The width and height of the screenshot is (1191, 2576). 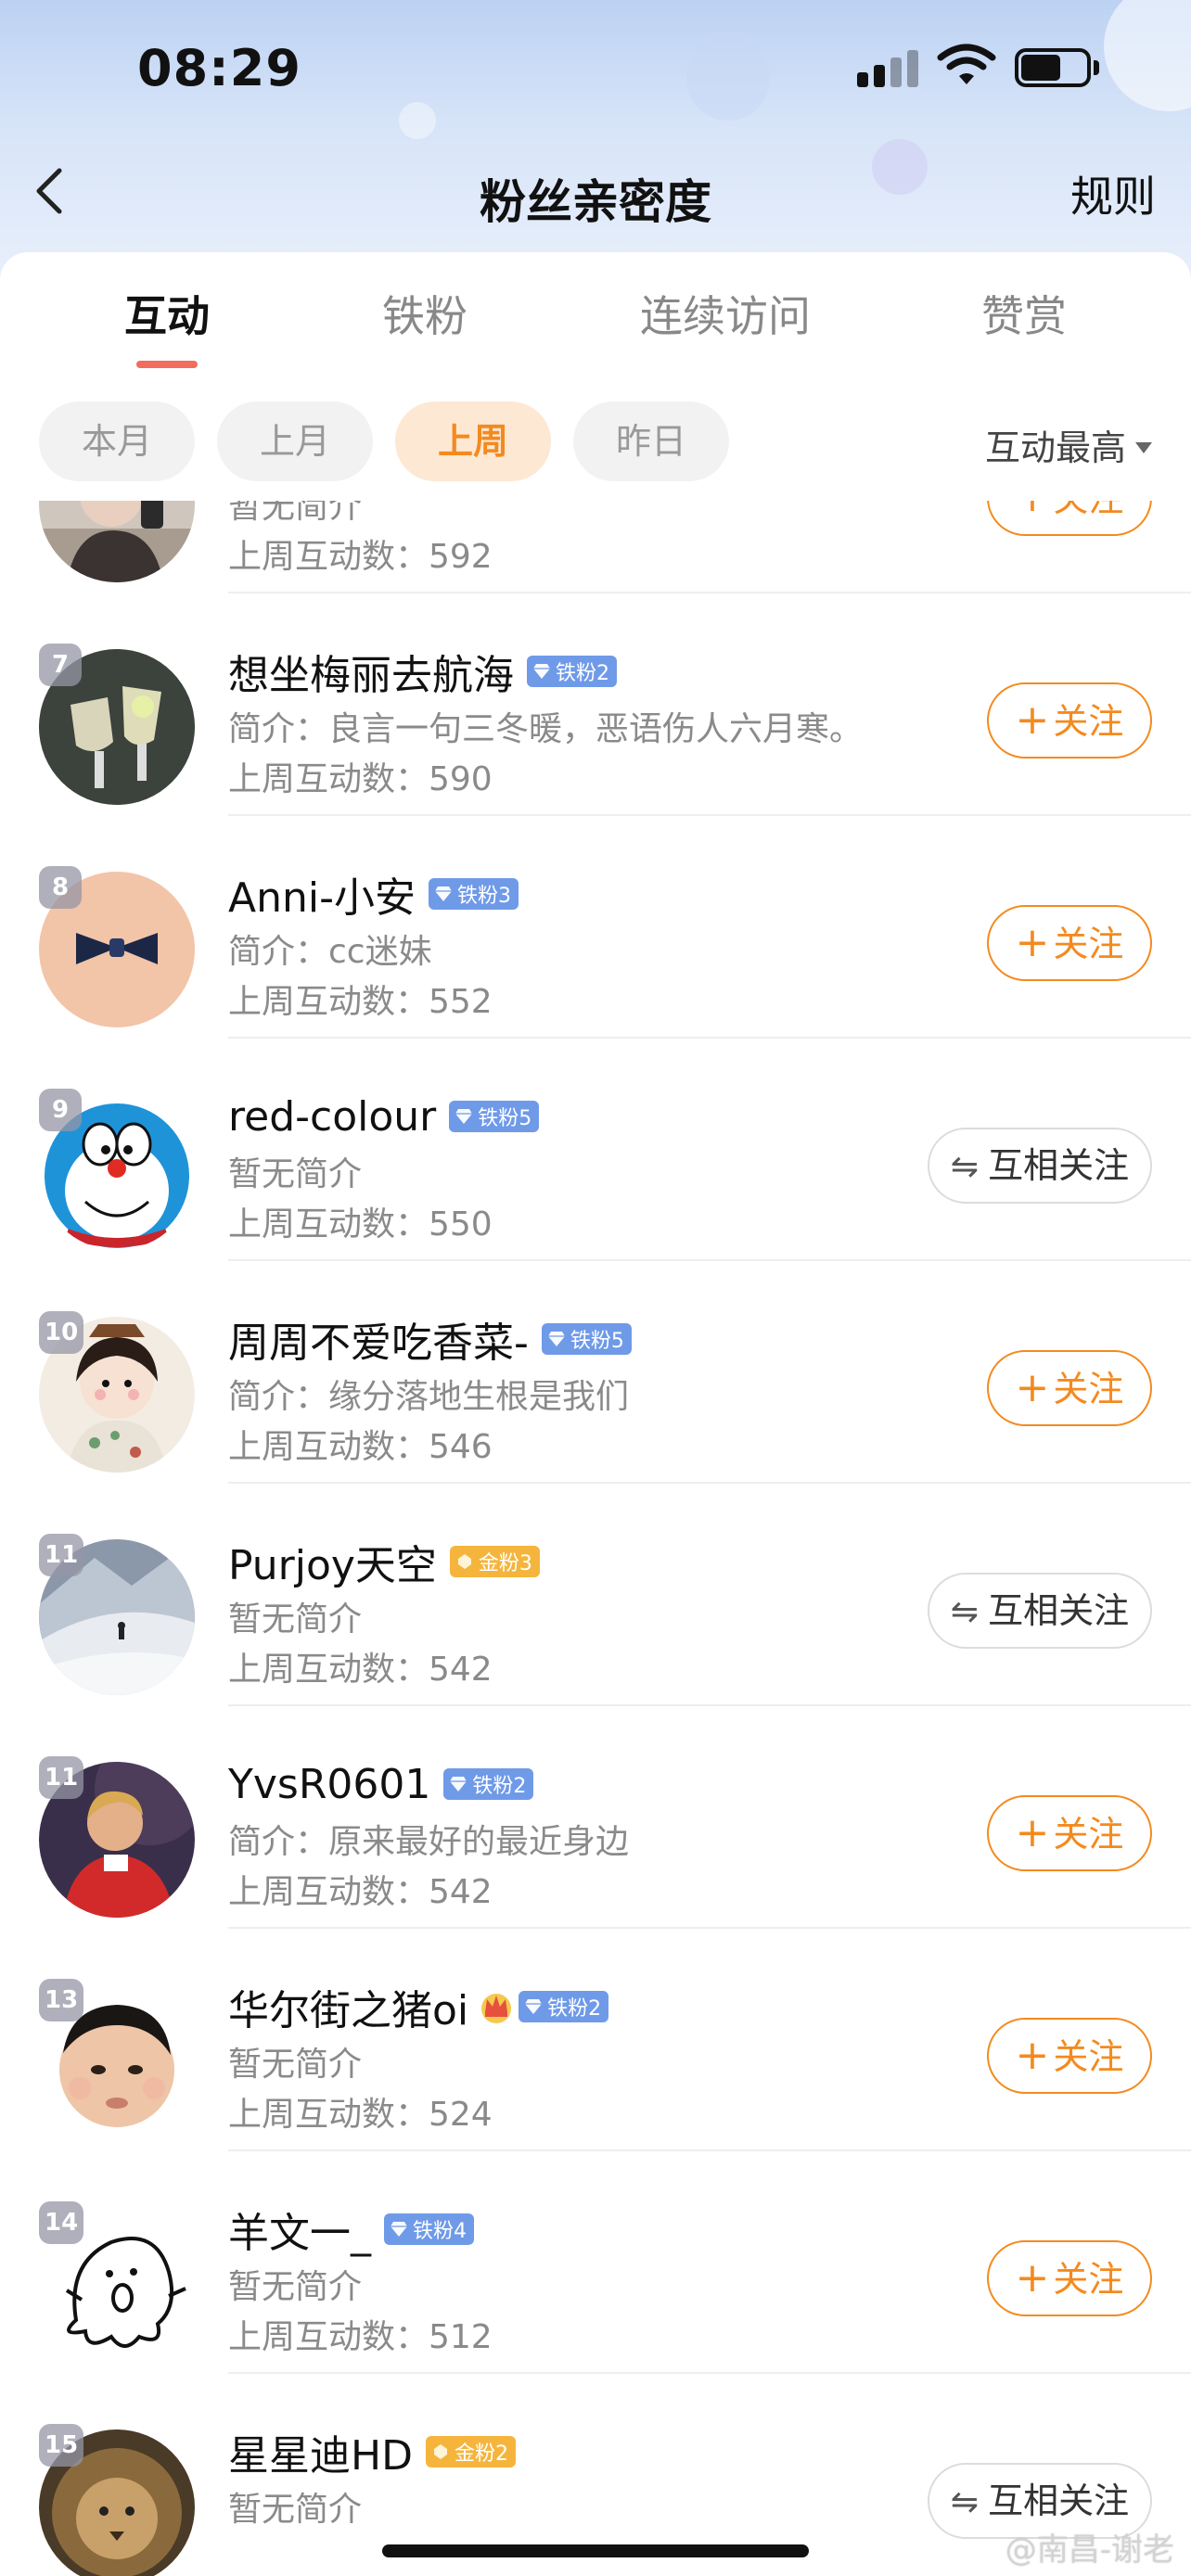 What do you see at coordinates (484, 896) in the screenshot?
I see `fan-level-label: 铁粉3` at bounding box center [484, 896].